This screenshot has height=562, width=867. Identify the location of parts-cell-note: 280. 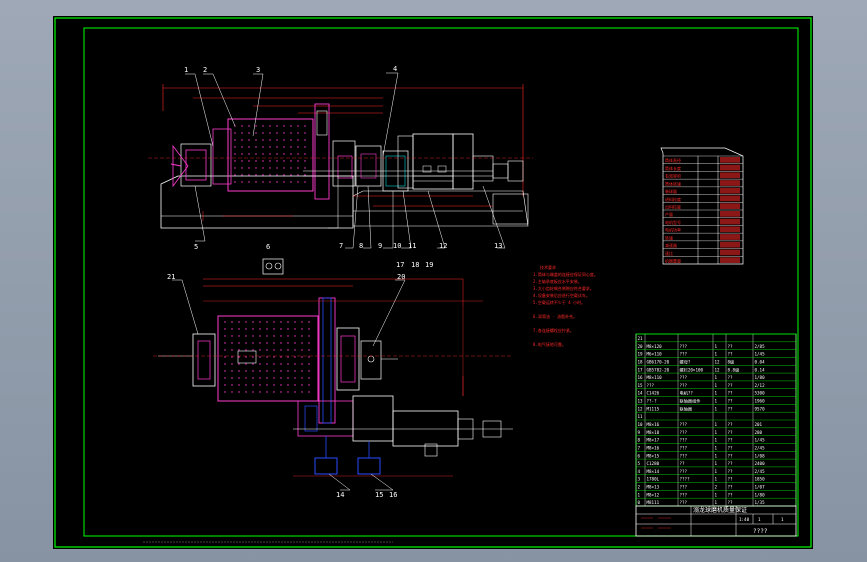
(759, 432).